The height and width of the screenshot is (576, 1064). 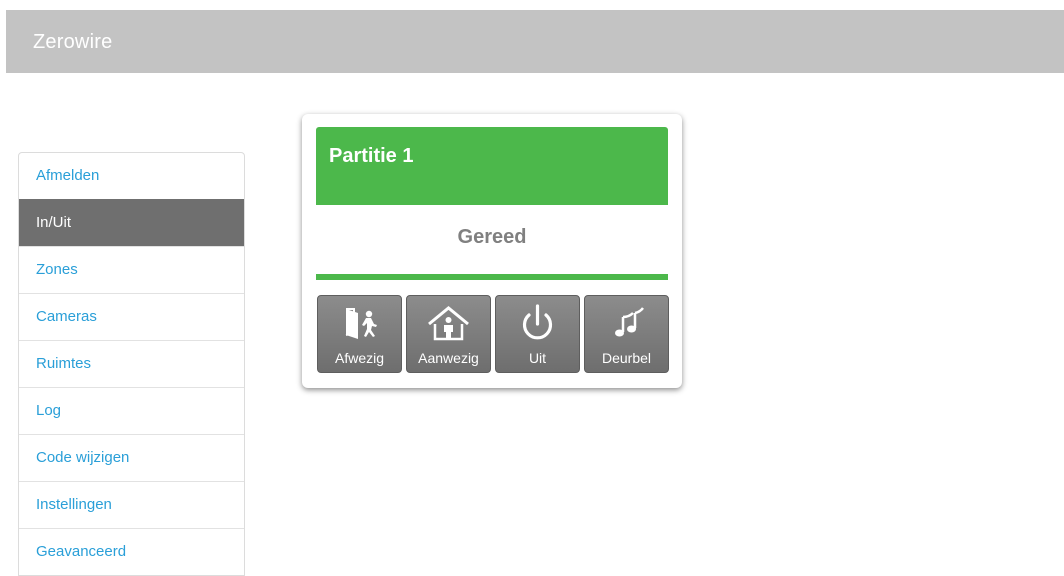 What do you see at coordinates (131, 316) in the screenshot?
I see `sidebar-item-cameras: Cameras` at bounding box center [131, 316].